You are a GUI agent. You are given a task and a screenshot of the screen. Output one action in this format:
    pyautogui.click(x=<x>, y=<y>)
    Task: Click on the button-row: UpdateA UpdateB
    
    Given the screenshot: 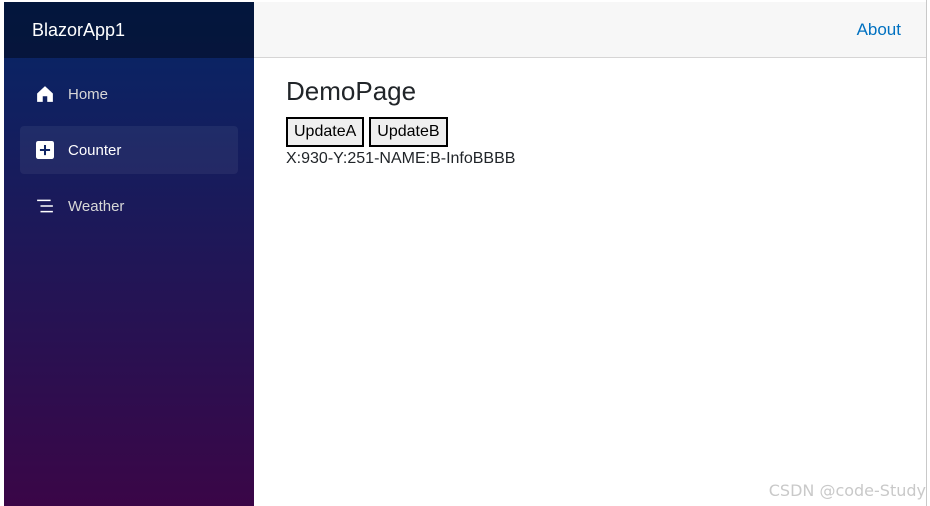 What is the action you would take?
    pyautogui.click(x=590, y=132)
    